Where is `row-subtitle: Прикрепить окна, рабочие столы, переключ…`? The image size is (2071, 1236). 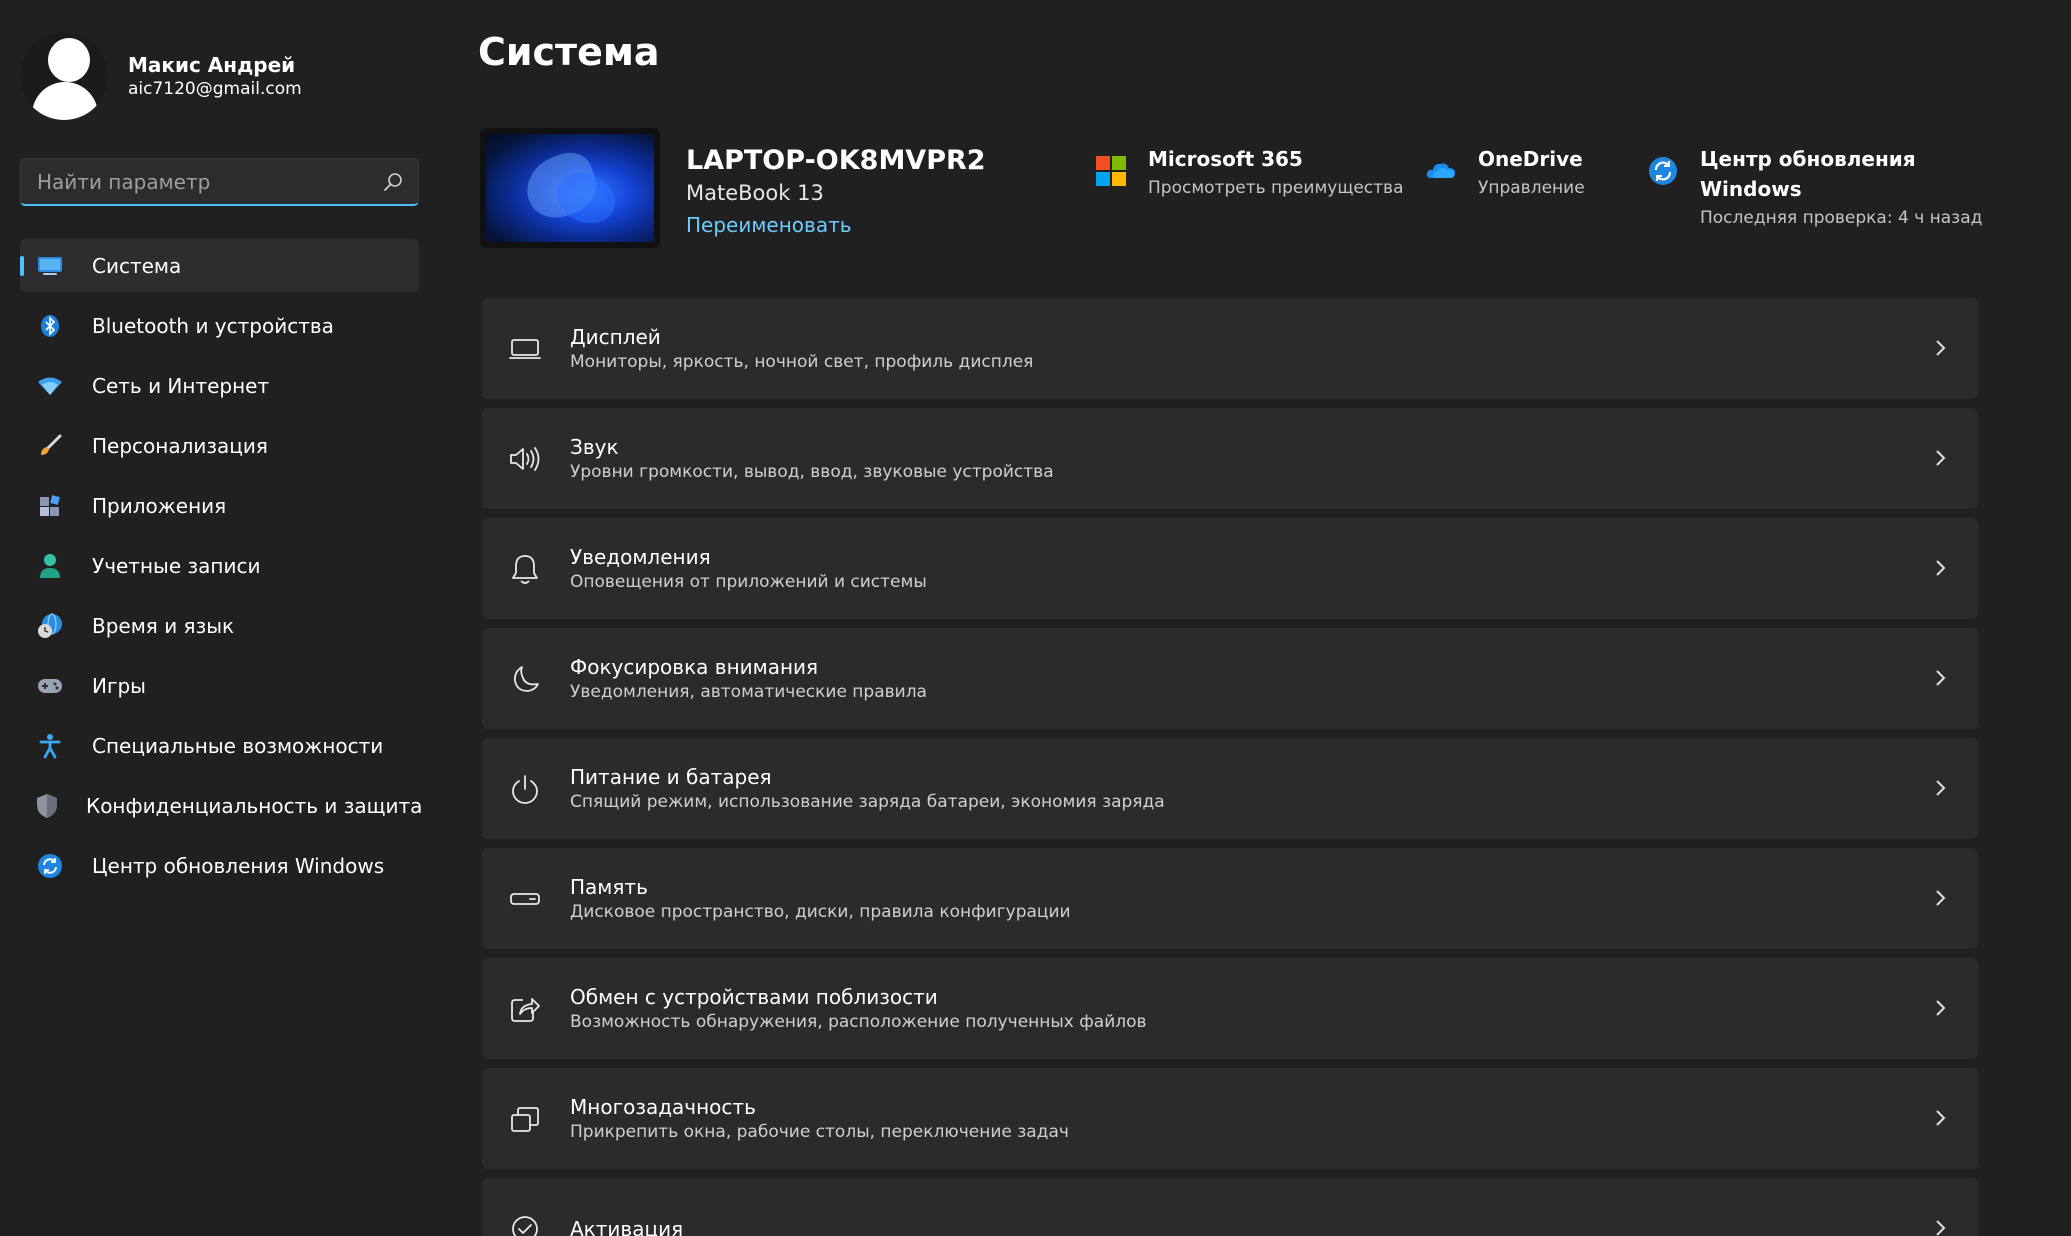
row-subtitle: Прикрепить окна, рабочие столы, переключ… is located at coordinates (819, 1131).